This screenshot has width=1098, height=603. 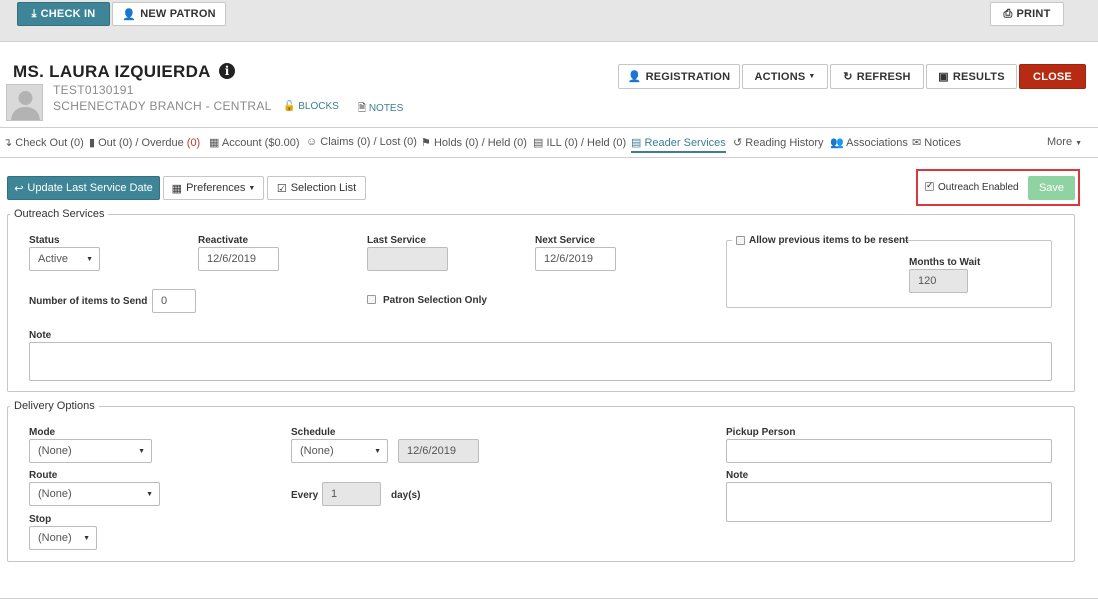 What do you see at coordinates (8, 143) in the screenshot?
I see `checkout-icon: ↴` at bounding box center [8, 143].